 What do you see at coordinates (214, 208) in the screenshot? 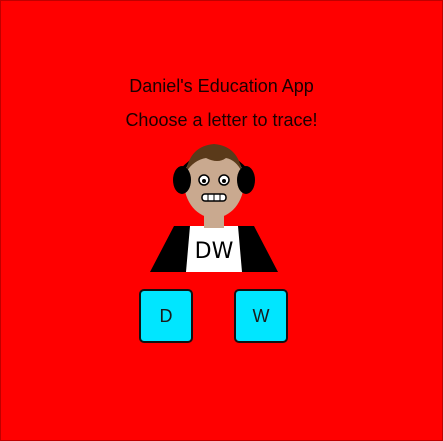
I see `cartoon-avatar-icon: DW` at bounding box center [214, 208].